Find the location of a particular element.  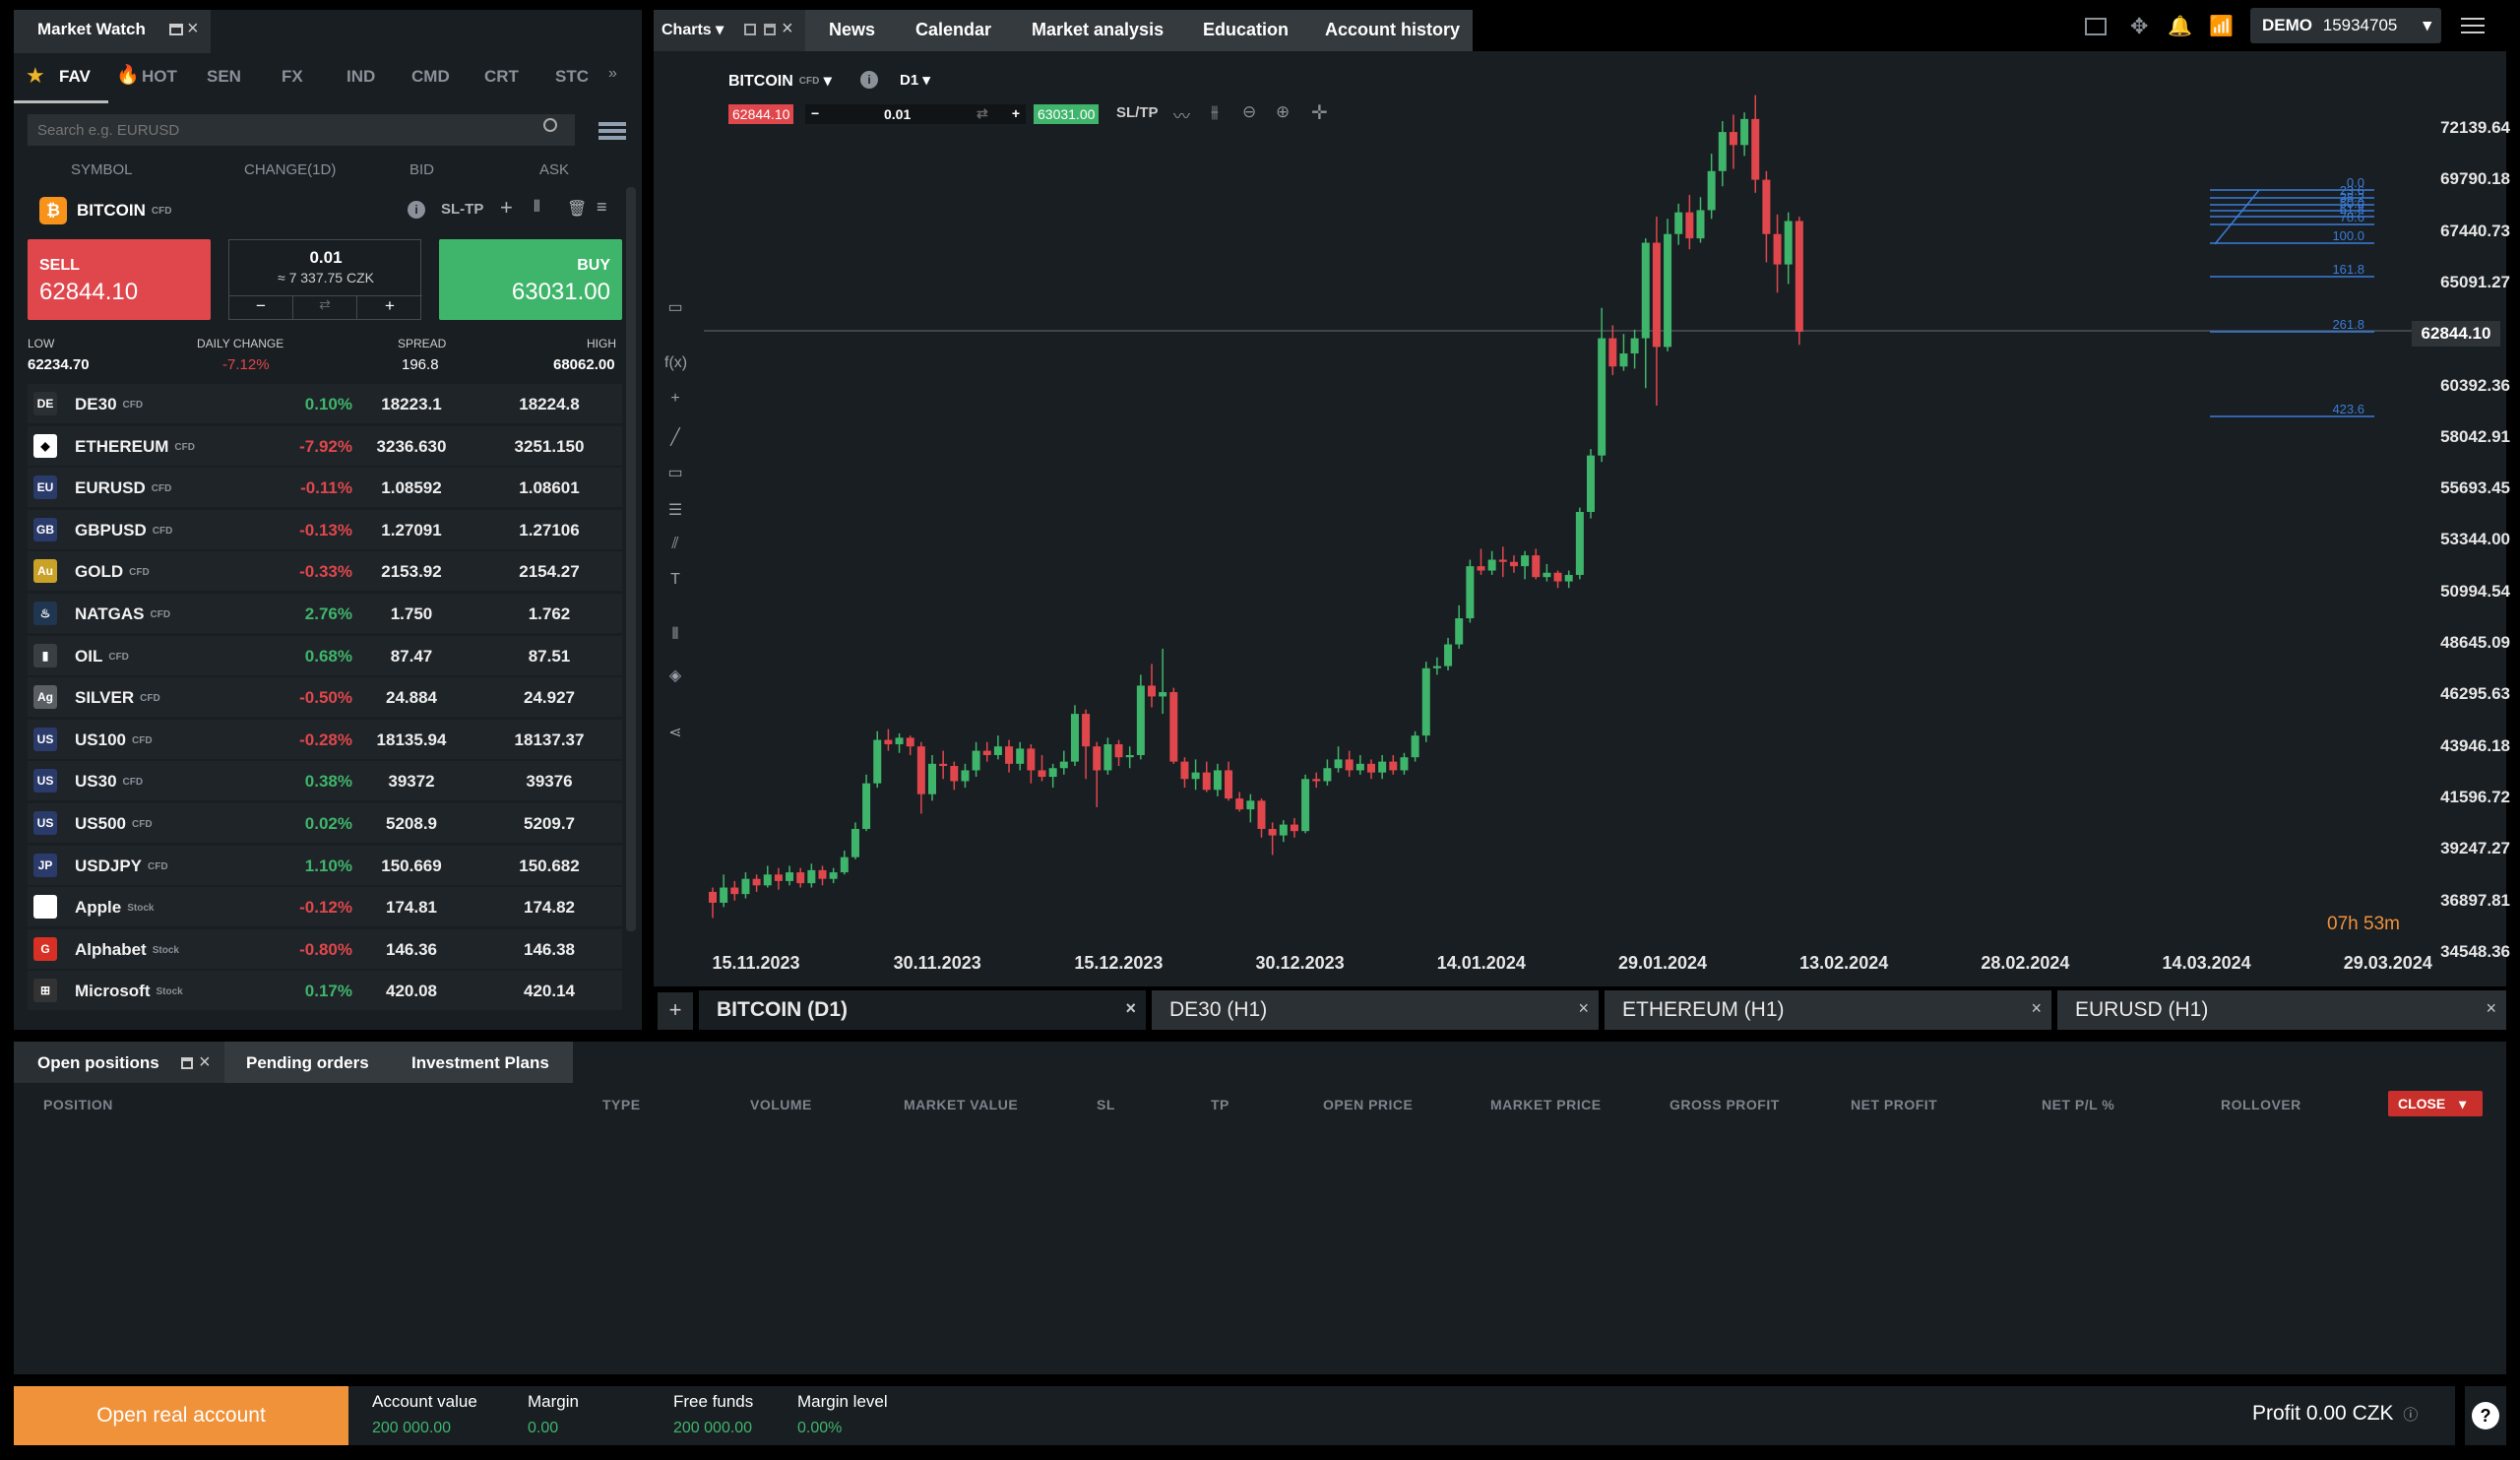

tab-cmd: CMD is located at coordinates (430, 77).